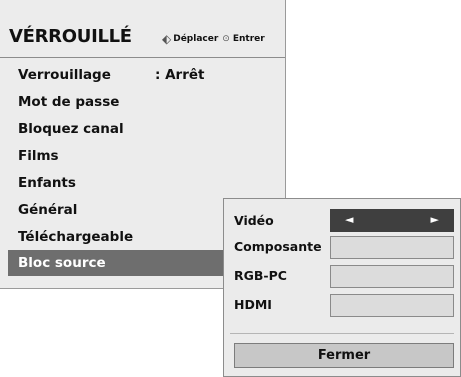 The height and width of the screenshot is (377, 461). I want to click on move-hint-label: Déplacer, so click(196, 39).